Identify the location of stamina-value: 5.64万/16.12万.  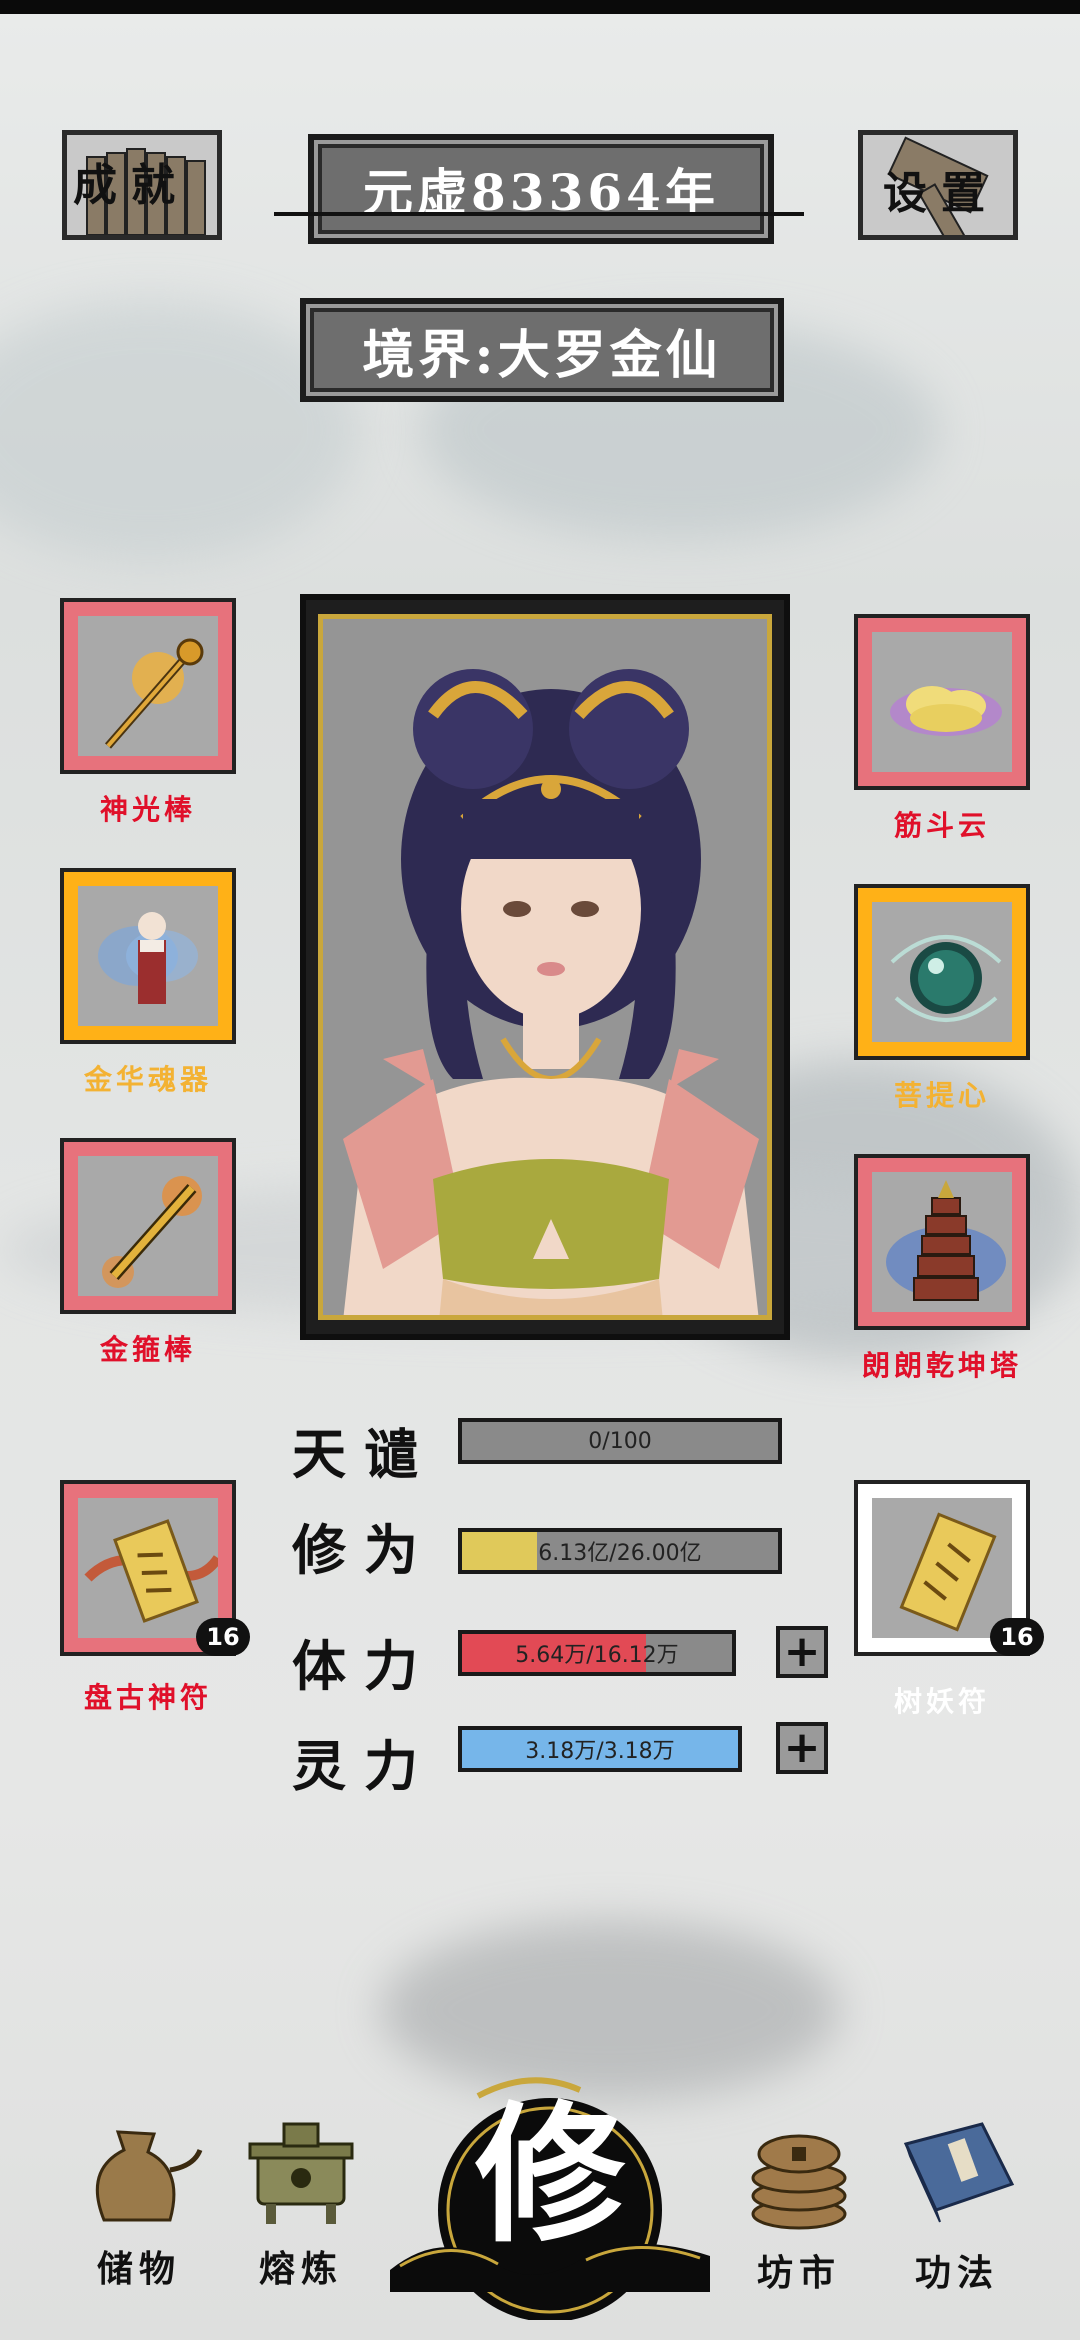
(597, 1655).